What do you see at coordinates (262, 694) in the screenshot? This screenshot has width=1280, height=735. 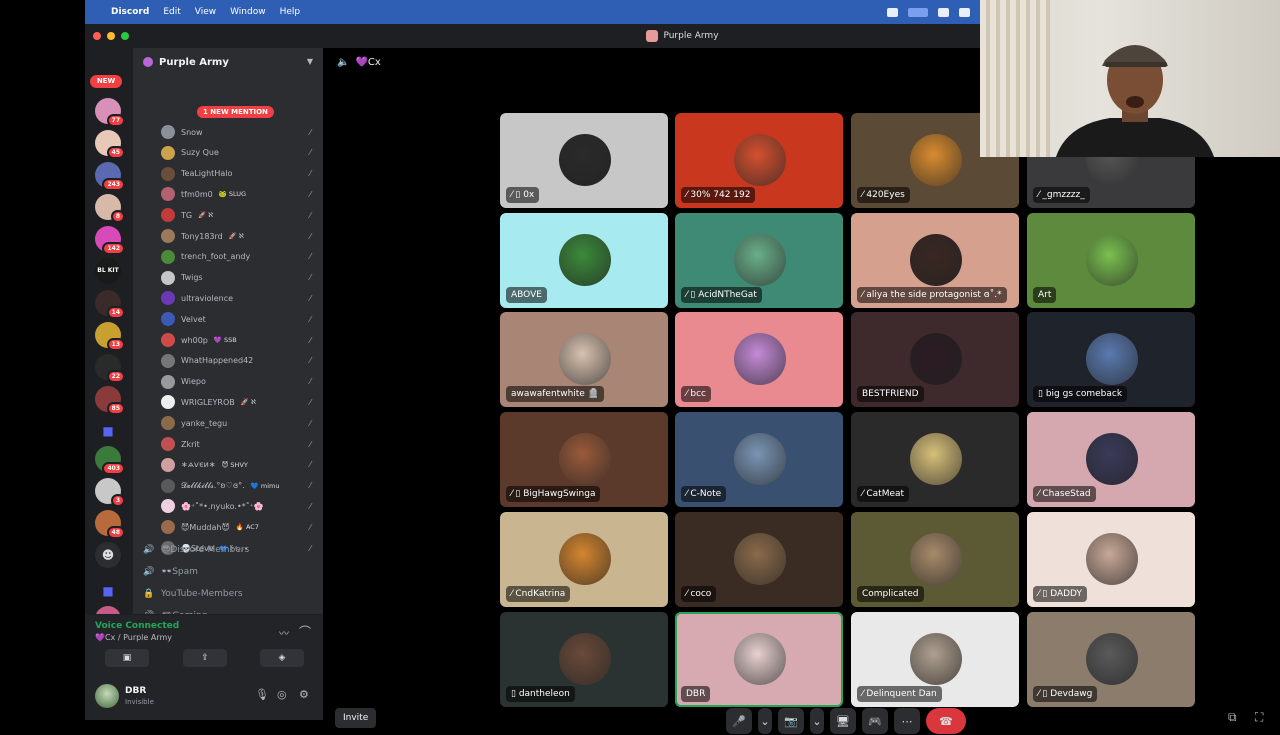 I see `mic-icon: 🎙` at bounding box center [262, 694].